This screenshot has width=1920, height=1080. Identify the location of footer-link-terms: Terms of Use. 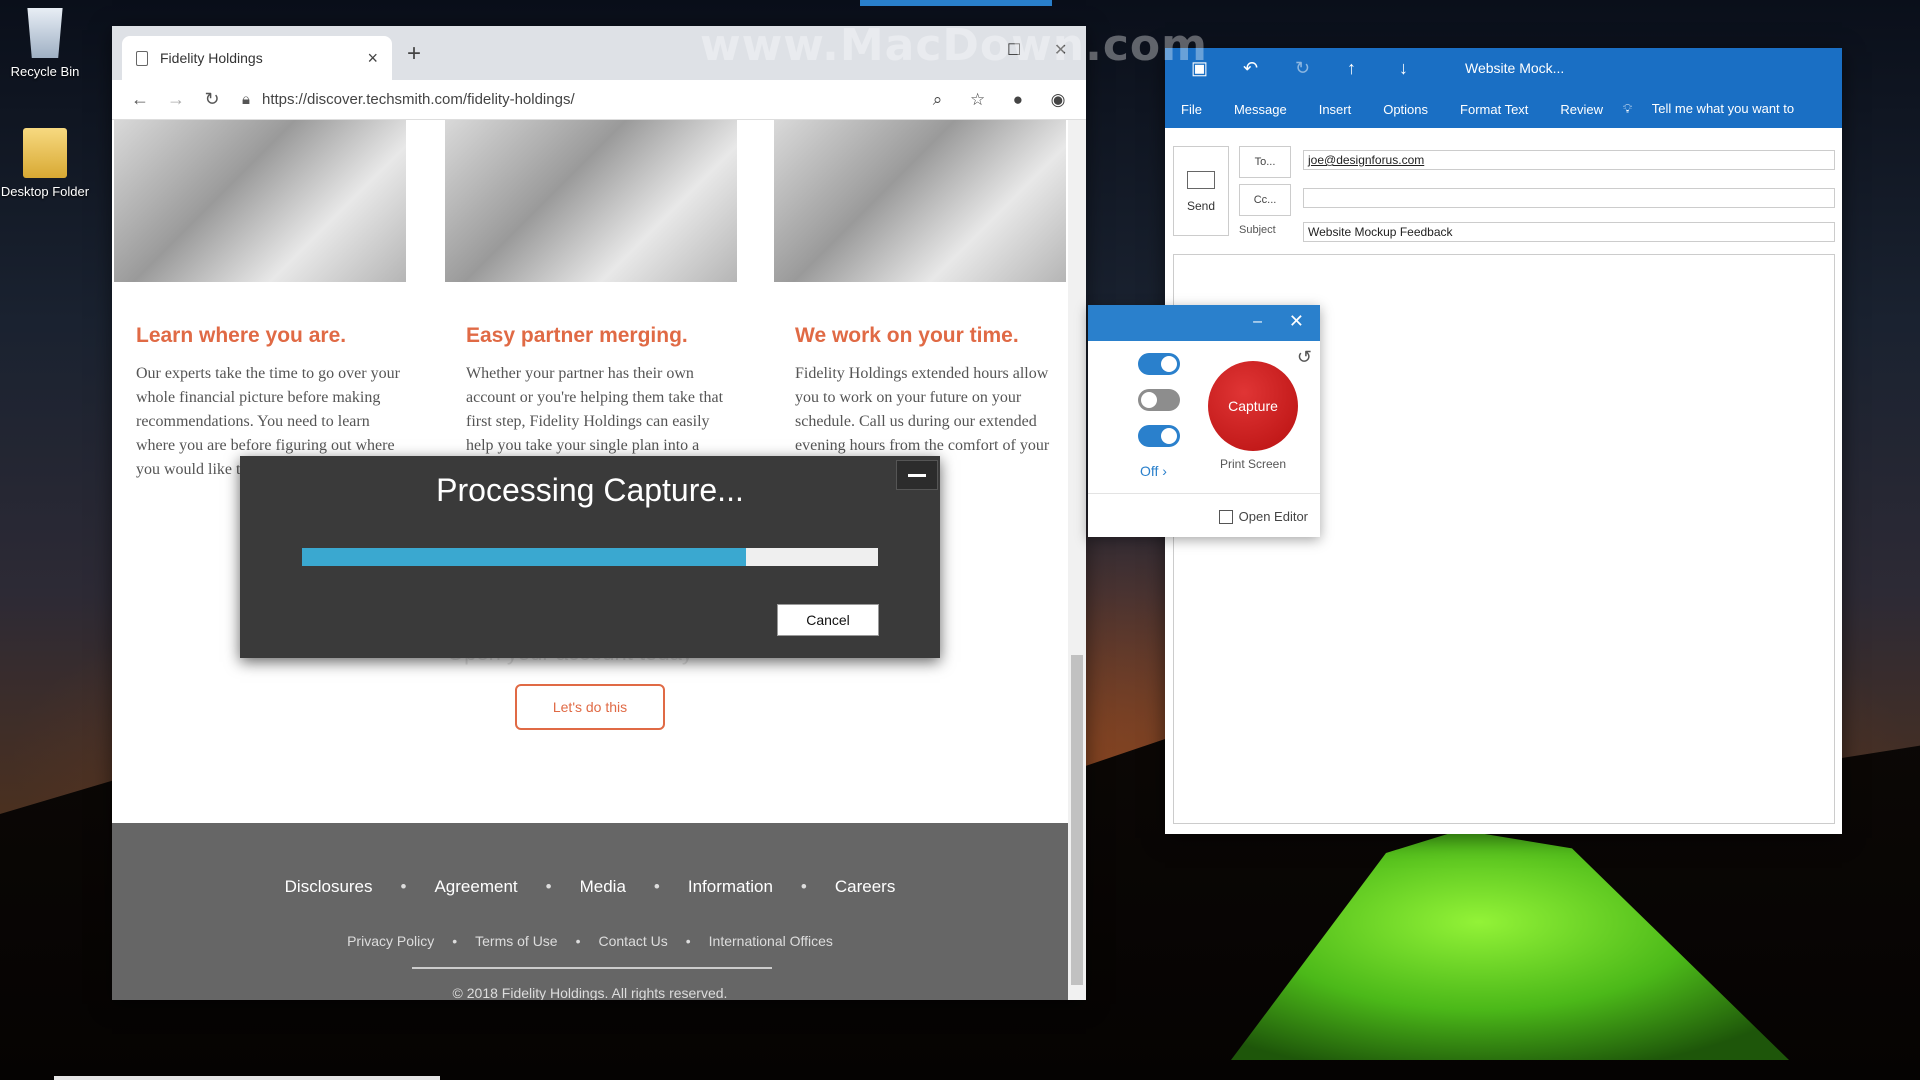
(516, 941).